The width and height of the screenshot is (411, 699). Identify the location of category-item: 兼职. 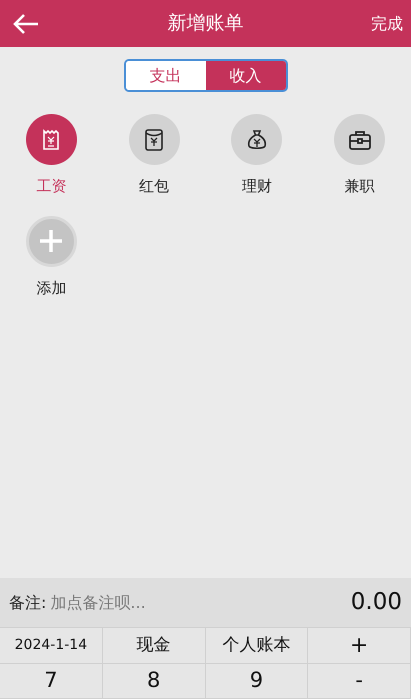
(359, 156).